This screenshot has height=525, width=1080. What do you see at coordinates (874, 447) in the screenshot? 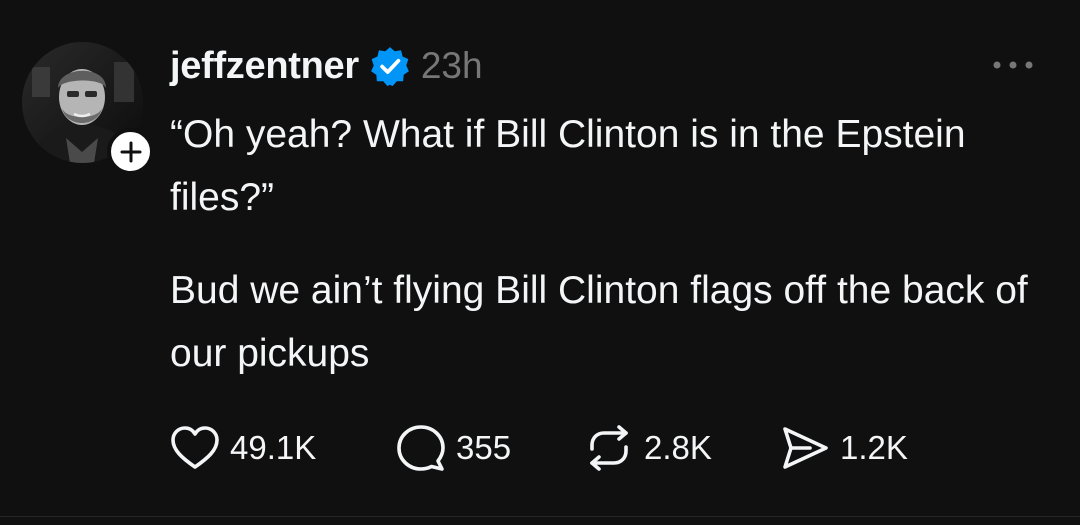
I see `share-count: 1.2K` at bounding box center [874, 447].